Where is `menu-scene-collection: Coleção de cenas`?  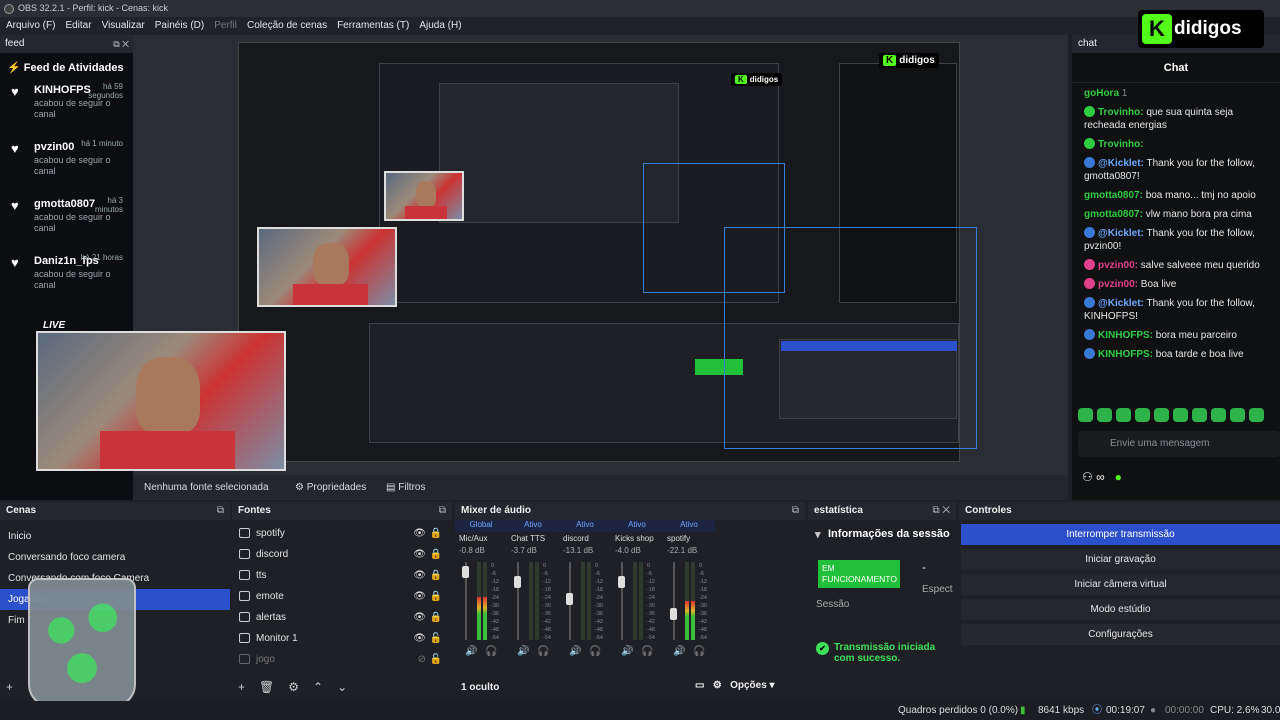 menu-scene-collection: Coleção de cenas is located at coordinates (287, 26).